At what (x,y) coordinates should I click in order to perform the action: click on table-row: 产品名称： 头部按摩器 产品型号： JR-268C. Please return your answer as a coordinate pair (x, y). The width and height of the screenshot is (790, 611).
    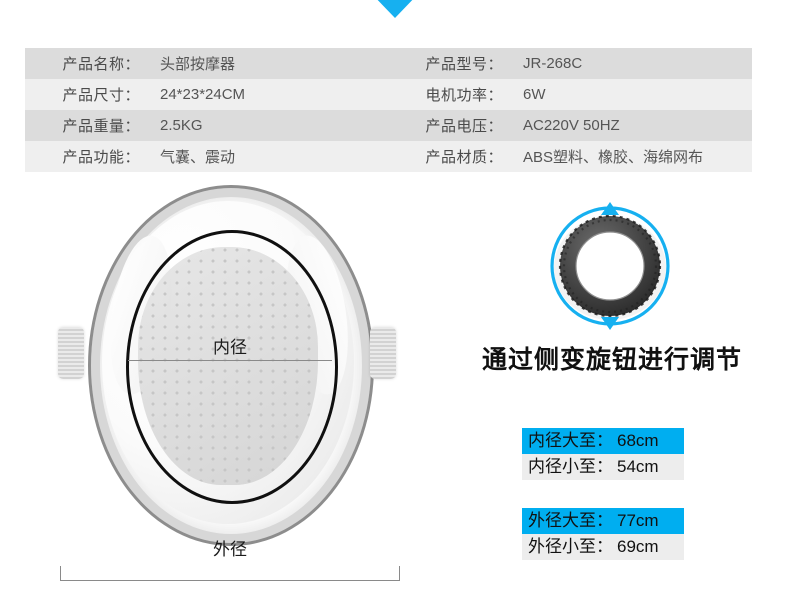
    Looking at the image, I should click on (388, 63).